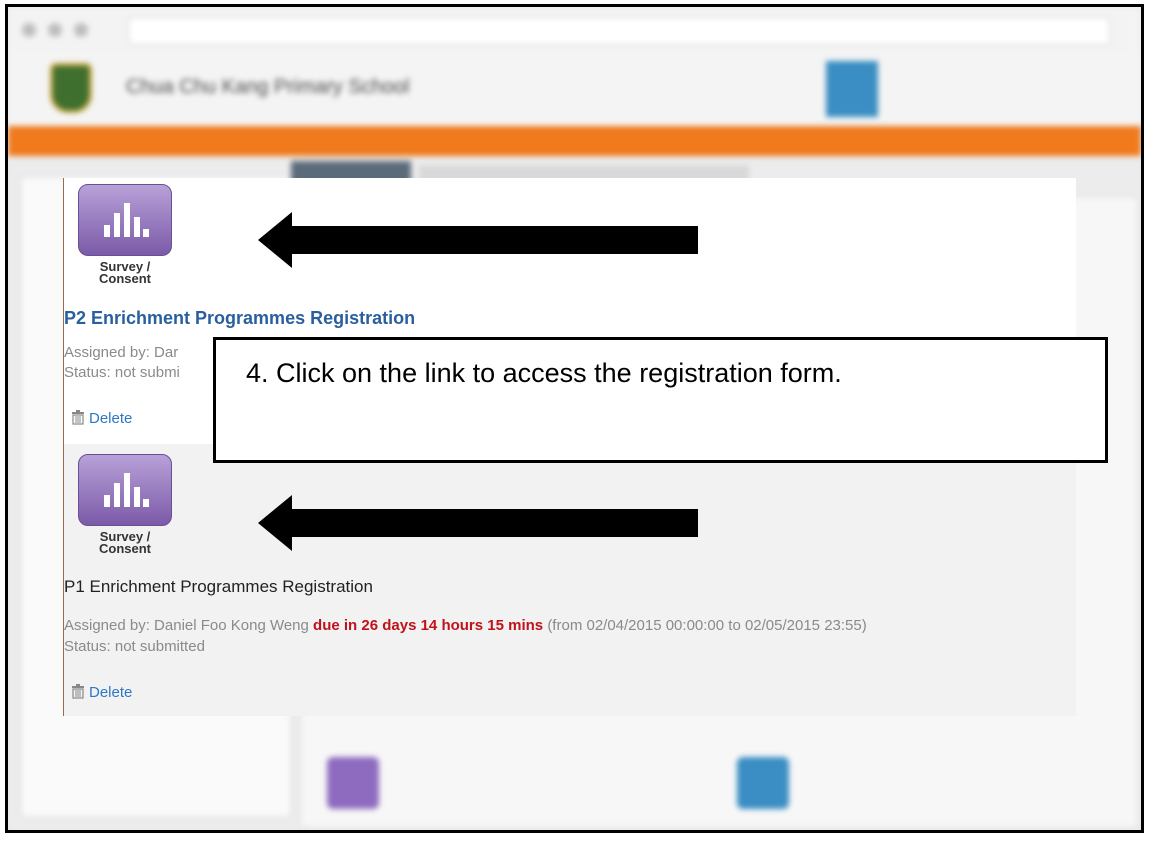 The height and width of the screenshot is (841, 1153). Describe the element at coordinates (218, 587) in the screenshot. I see `assignment-title-link: P1 Enrichment Programmes Registration` at that location.